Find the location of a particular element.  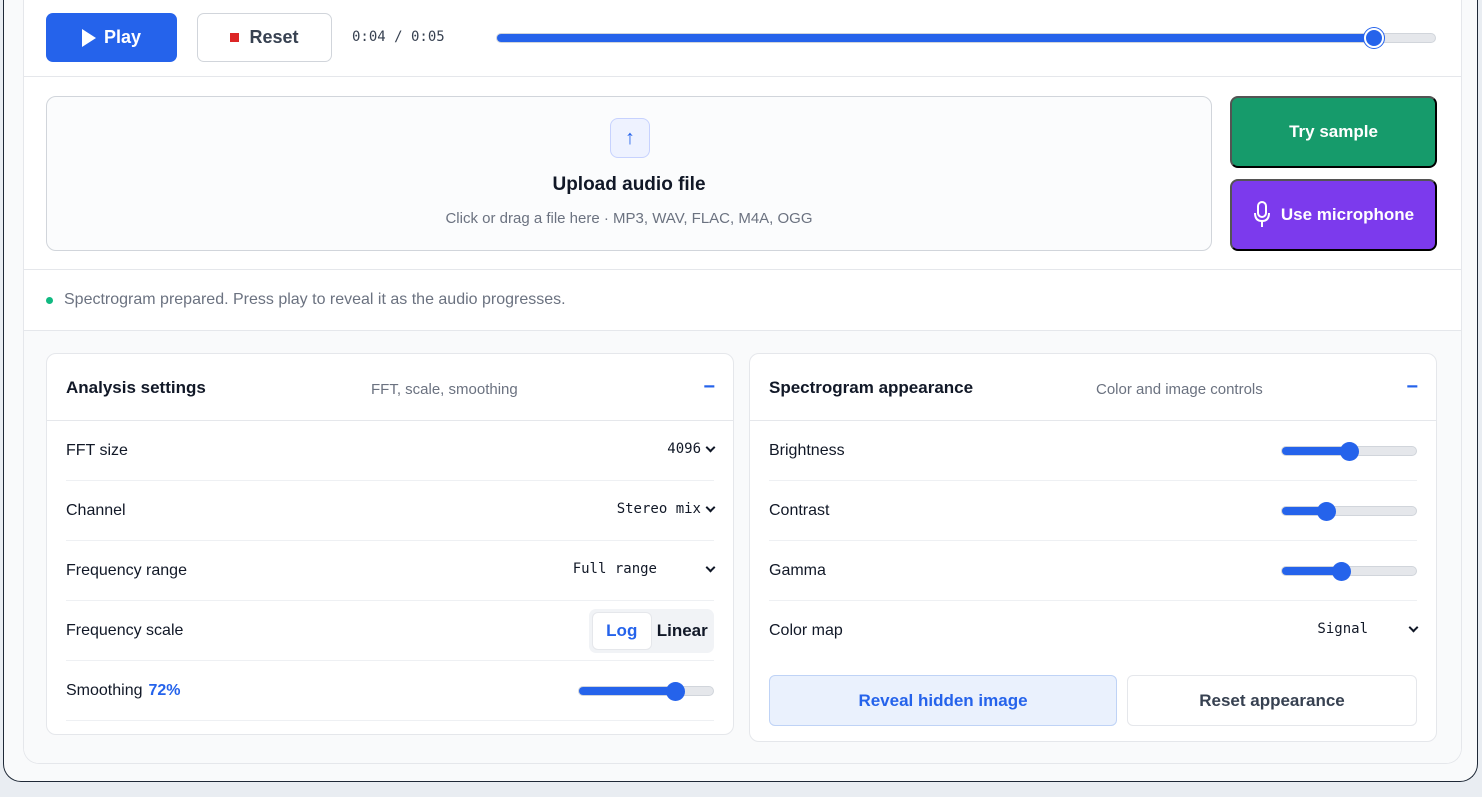

appearance-panel-title: Spectrogram appearance is located at coordinates (871, 387).